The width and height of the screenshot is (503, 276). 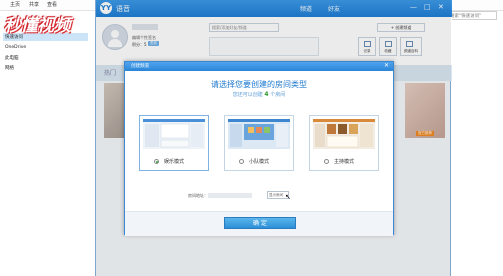 What do you see at coordinates (288, 197) in the screenshot?
I see `mouse-cursor-icon: ↖` at bounding box center [288, 197].